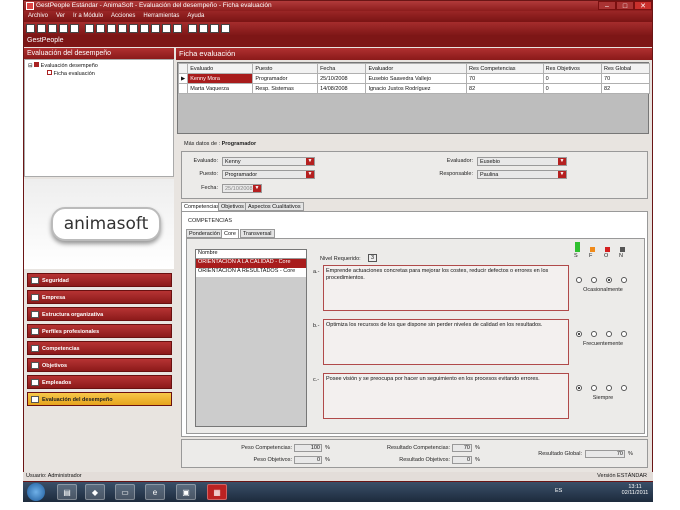 Image resolution: width=680 pixels, height=510 pixels. I want to click on peso-comp-field: 100, so click(308, 448).